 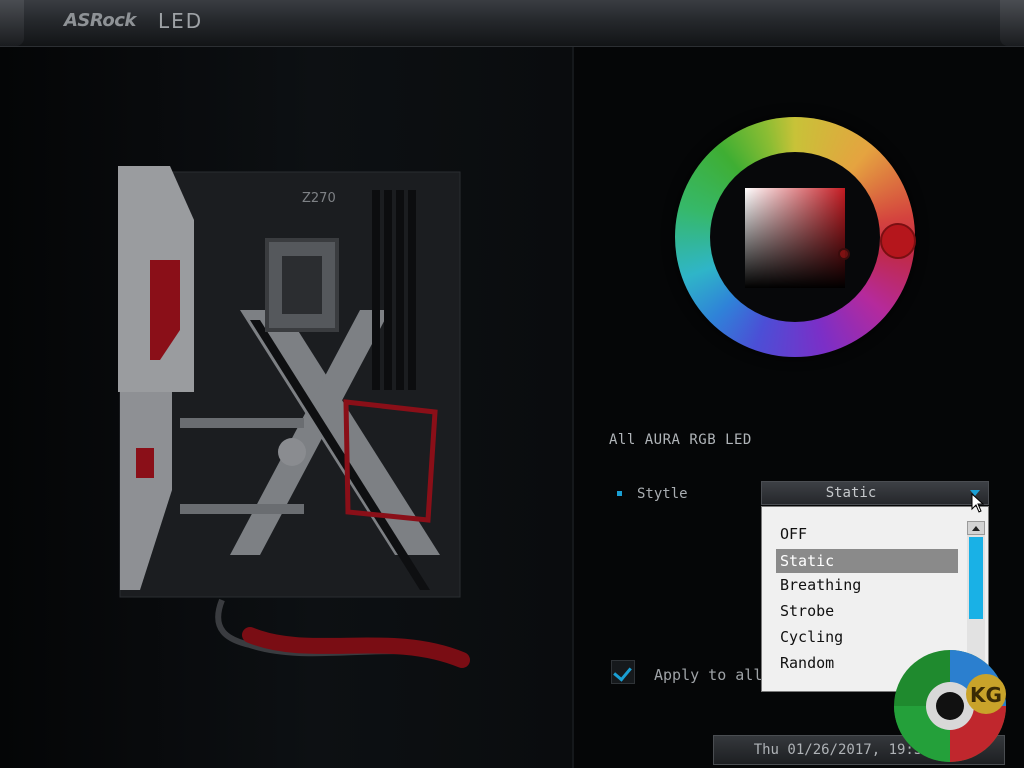 I want to click on scroll-up-button, so click(x=976, y=528).